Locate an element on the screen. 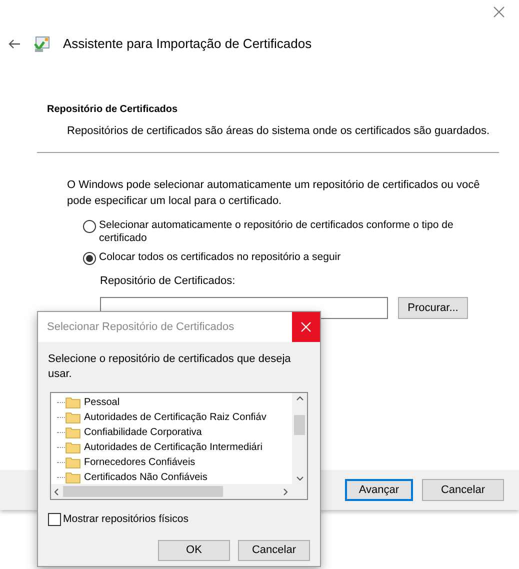 This screenshot has width=519, height=569. scroll-up-icon is located at coordinates (300, 398).